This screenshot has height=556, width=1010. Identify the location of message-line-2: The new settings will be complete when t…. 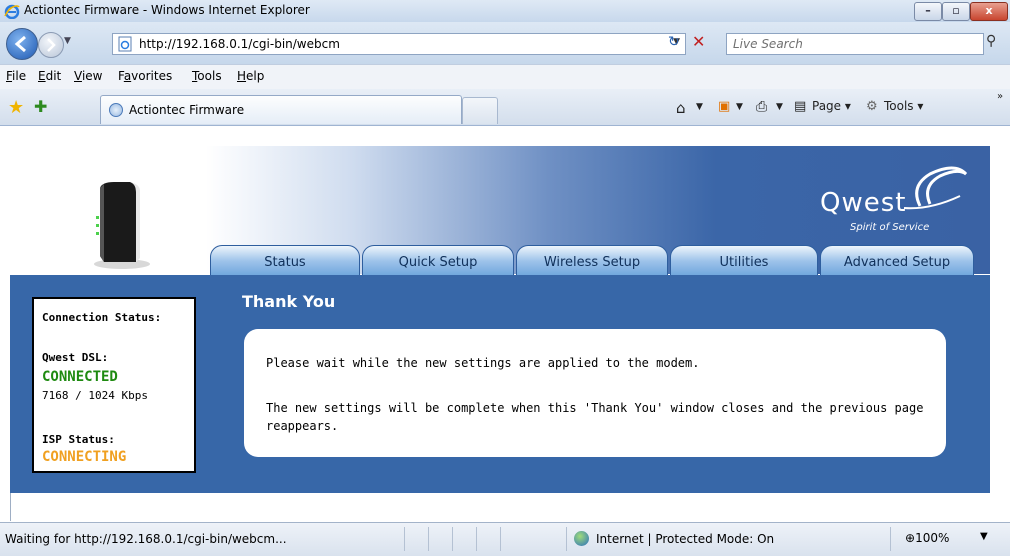
(595, 408).